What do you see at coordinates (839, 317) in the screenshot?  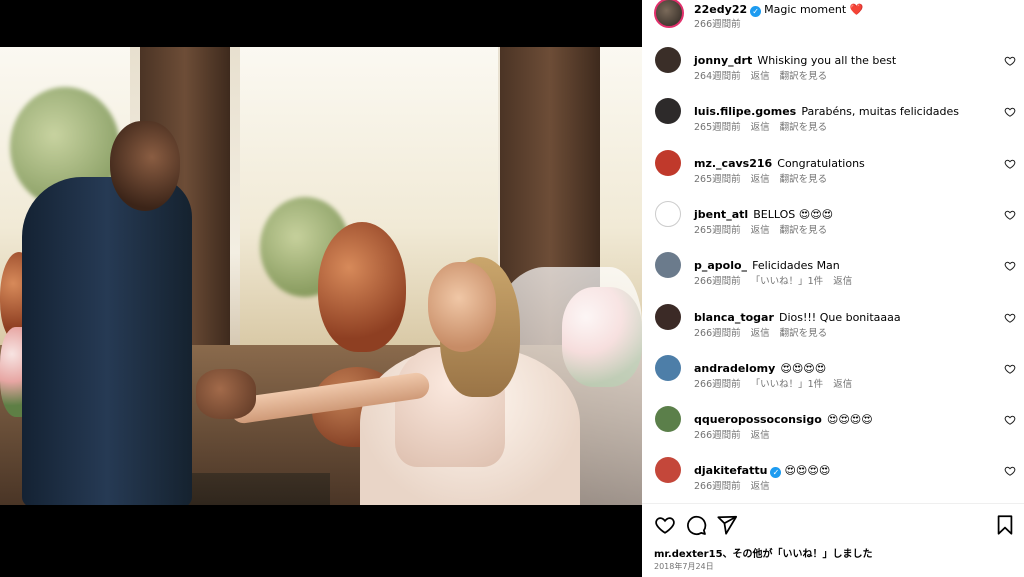 I see `comment-text: Dios!!! Que bonitaaaa` at bounding box center [839, 317].